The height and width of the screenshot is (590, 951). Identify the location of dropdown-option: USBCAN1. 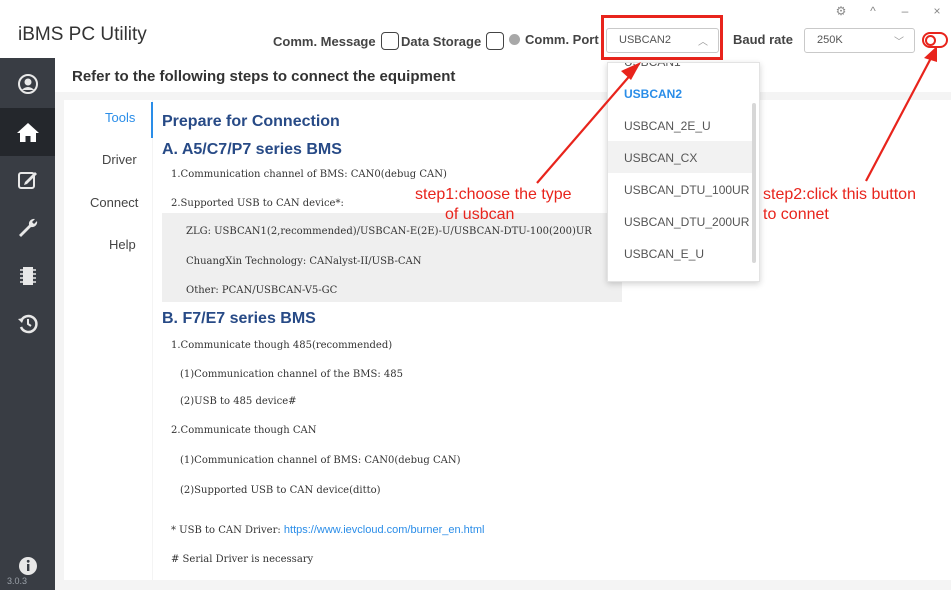
(681, 70).